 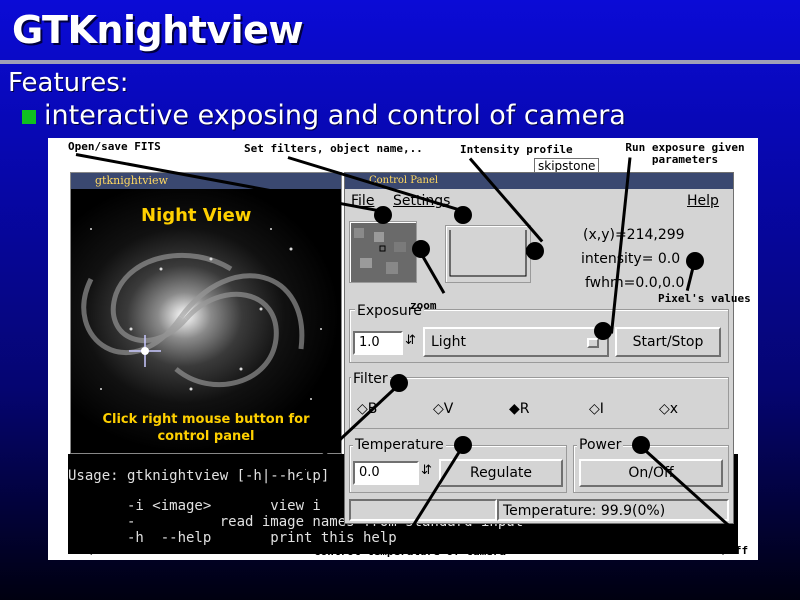 I want to click on exposure-spin-icon: ⇵, so click(x=410, y=340).